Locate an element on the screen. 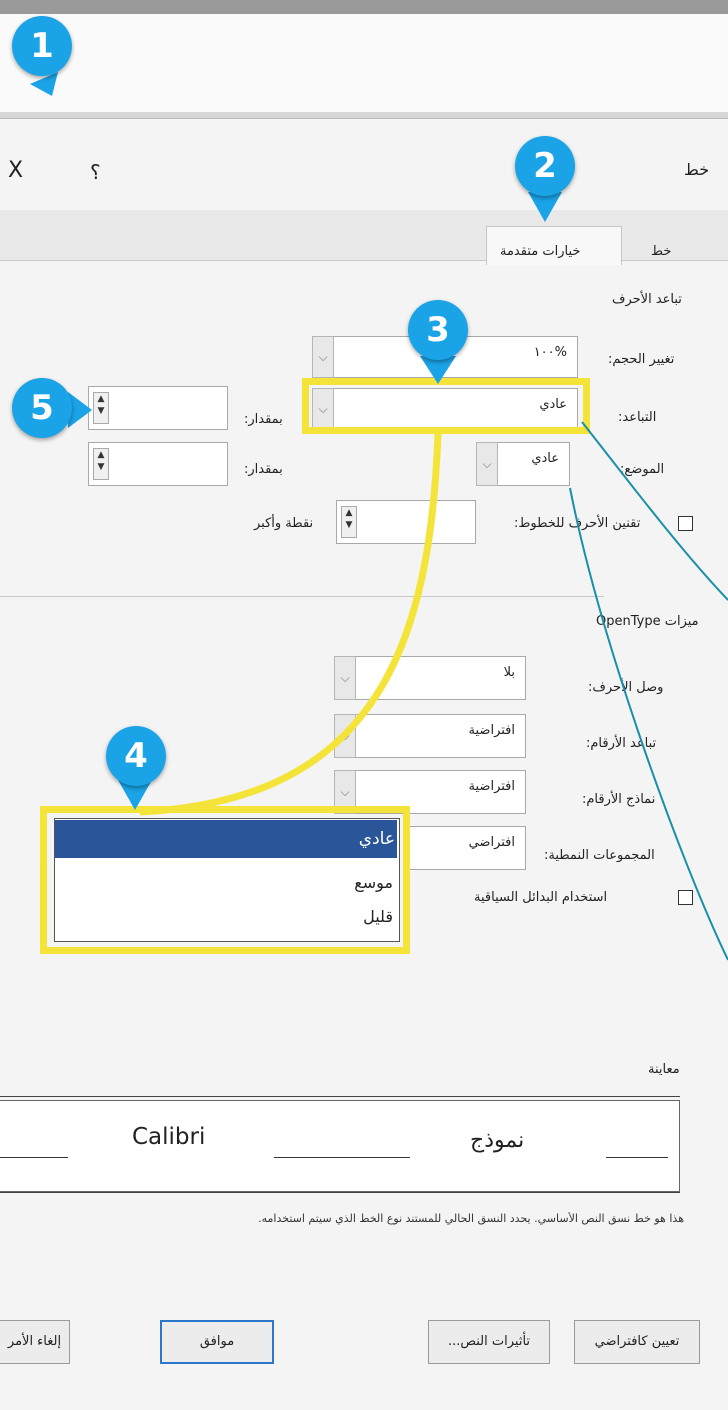 The image size is (728, 1410). callout-badge-5: 5 is located at coordinates (42, 408).